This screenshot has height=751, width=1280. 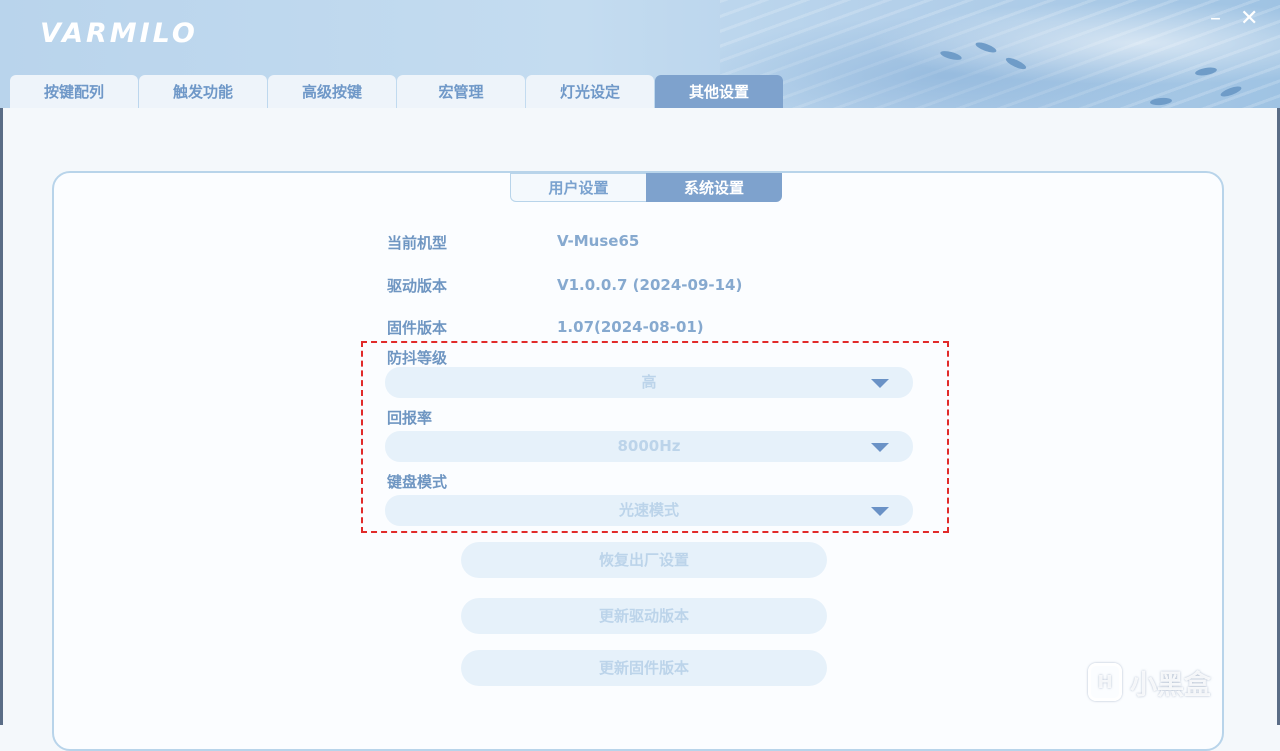 What do you see at coordinates (461, 91) in the screenshot?
I see `tab-macro-management: 宏管理` at bounding box center [461, 91].